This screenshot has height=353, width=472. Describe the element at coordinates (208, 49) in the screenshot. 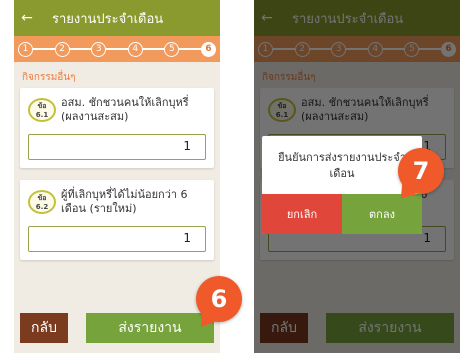

I see `step-6-active: 6` at that location.